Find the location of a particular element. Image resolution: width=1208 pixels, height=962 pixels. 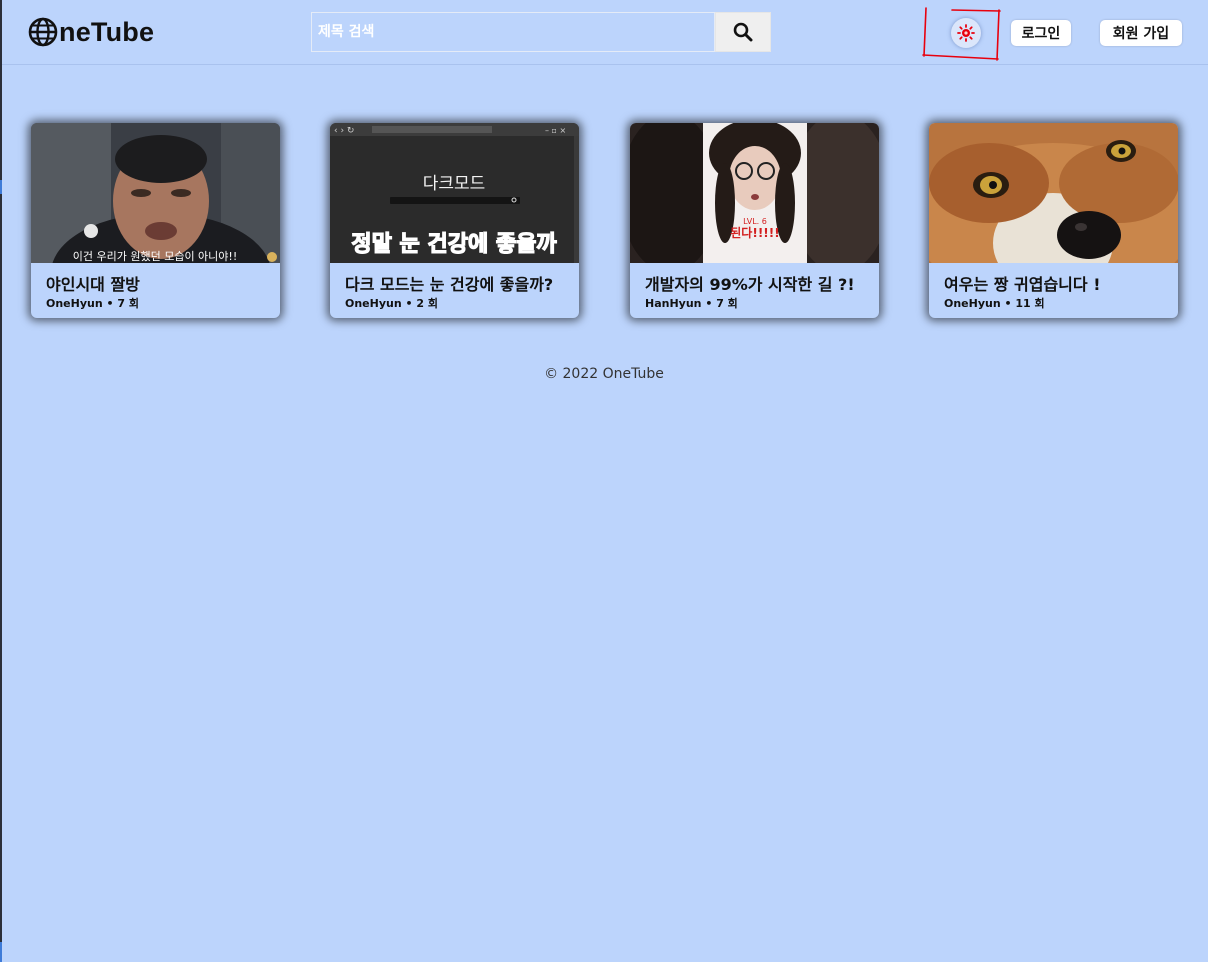

search-input is located at coordinates (513, 32).